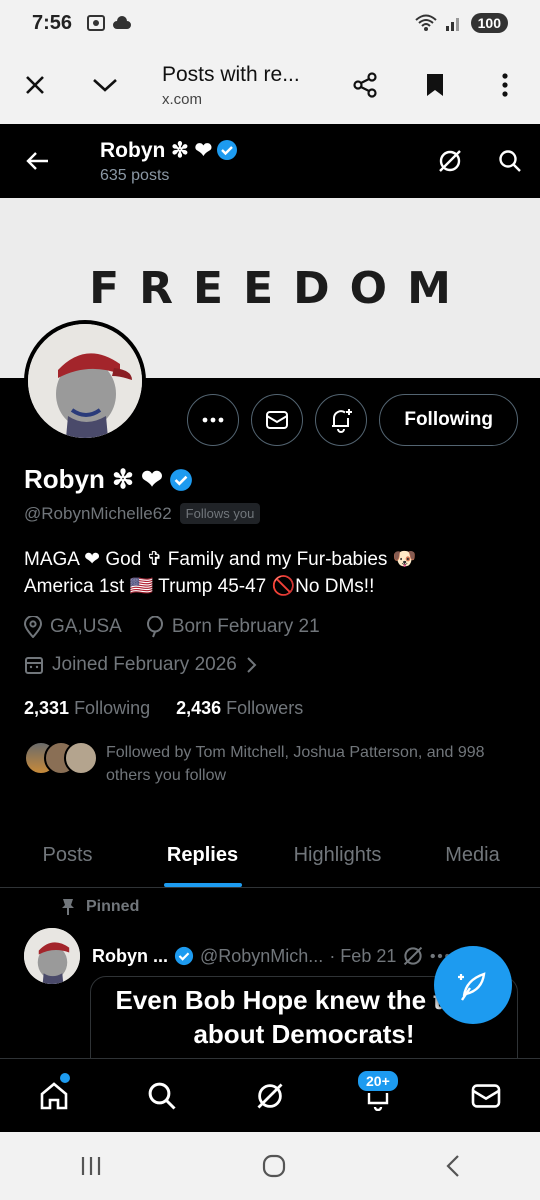  What do you see at coordinates (65, 1078) in the screenshot?
I see `home-notification-dot` at bounding box center [65, 1078].